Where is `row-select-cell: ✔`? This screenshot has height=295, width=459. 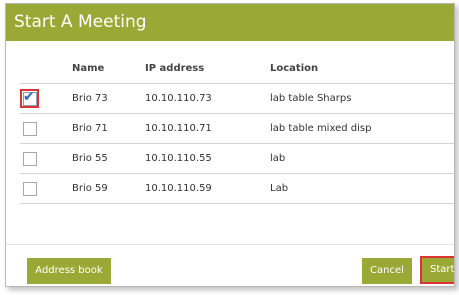
row-select-cell: ✔ is located at coordinates (46, 98).